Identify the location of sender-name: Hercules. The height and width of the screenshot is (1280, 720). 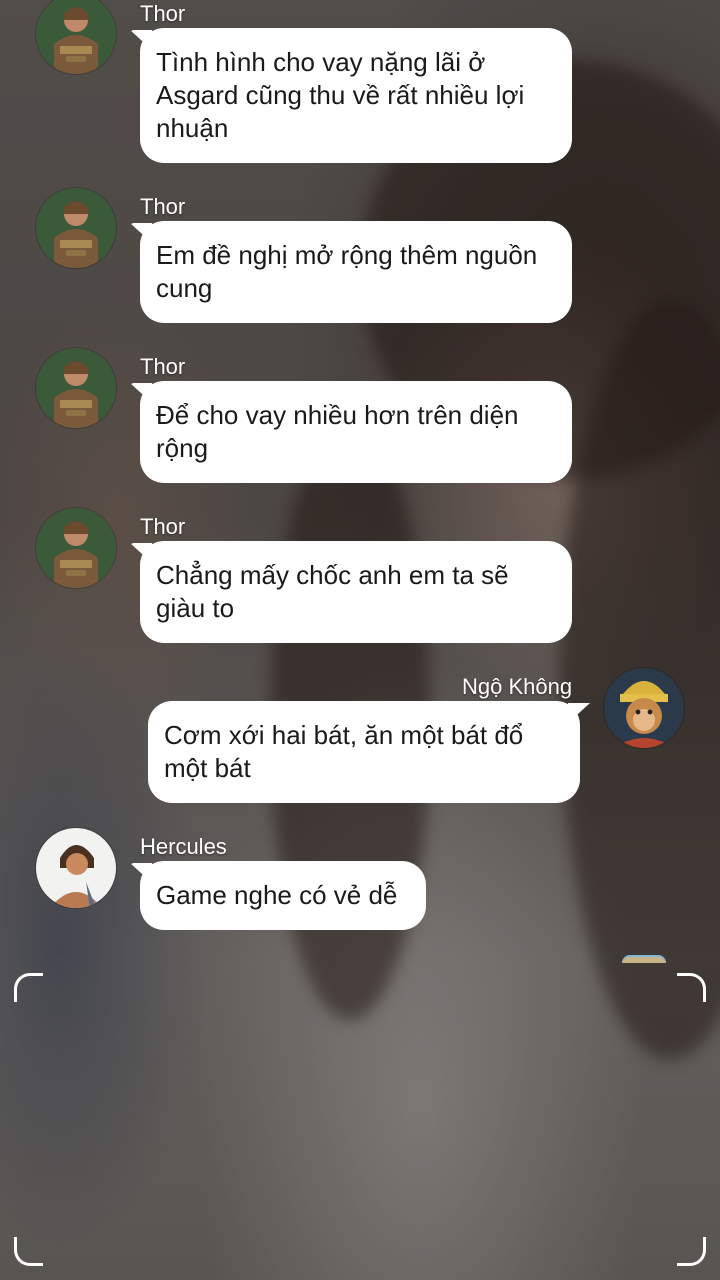
(183, 846).